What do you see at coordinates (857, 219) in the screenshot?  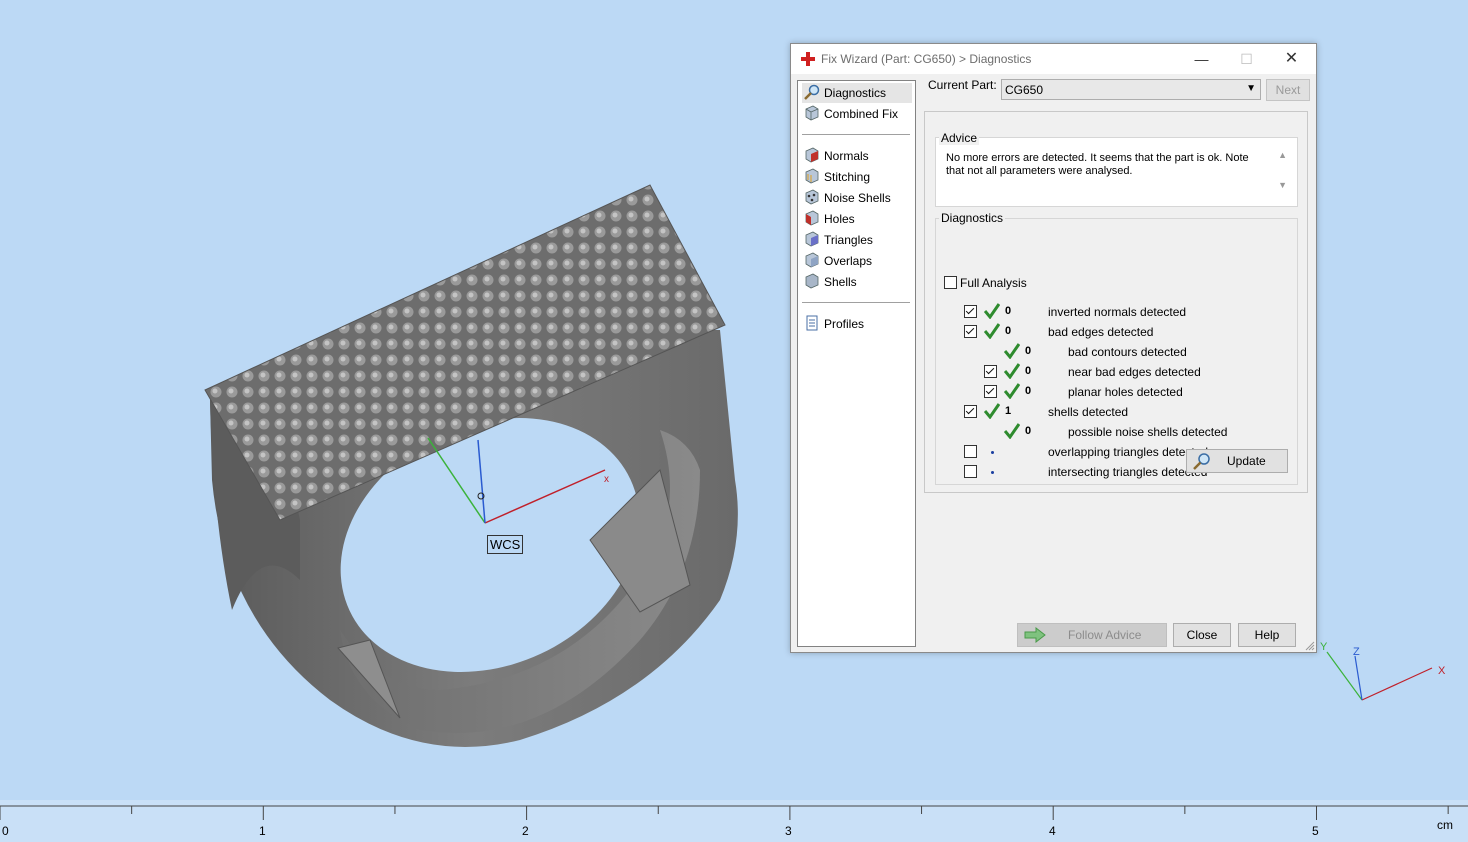 I see `sidebar-item-holes: Holes` at bounding box center [857, 219].